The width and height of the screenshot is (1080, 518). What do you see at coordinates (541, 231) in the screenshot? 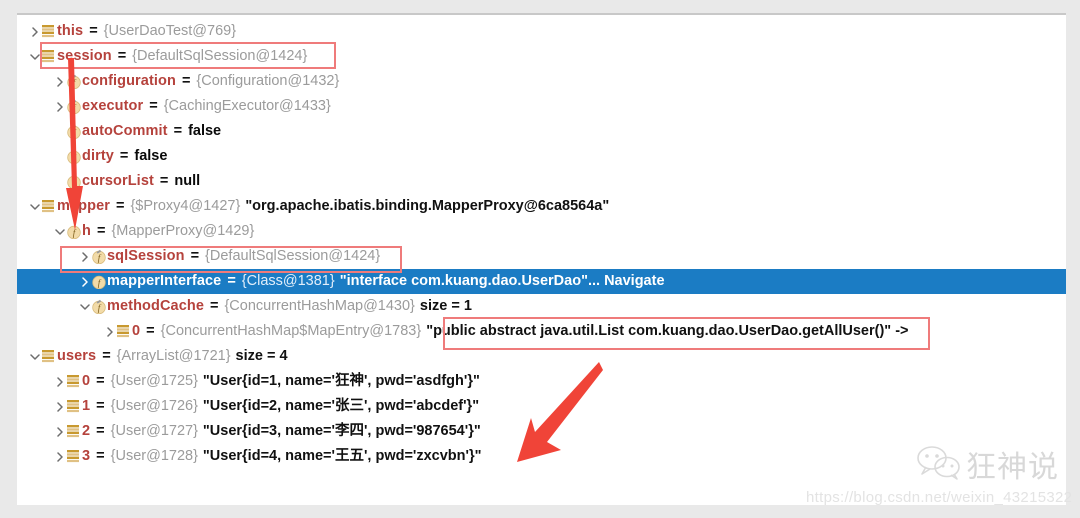
I see `tree-row: f h = {MapperProxy@1429}` at bounding box center [541, 231].